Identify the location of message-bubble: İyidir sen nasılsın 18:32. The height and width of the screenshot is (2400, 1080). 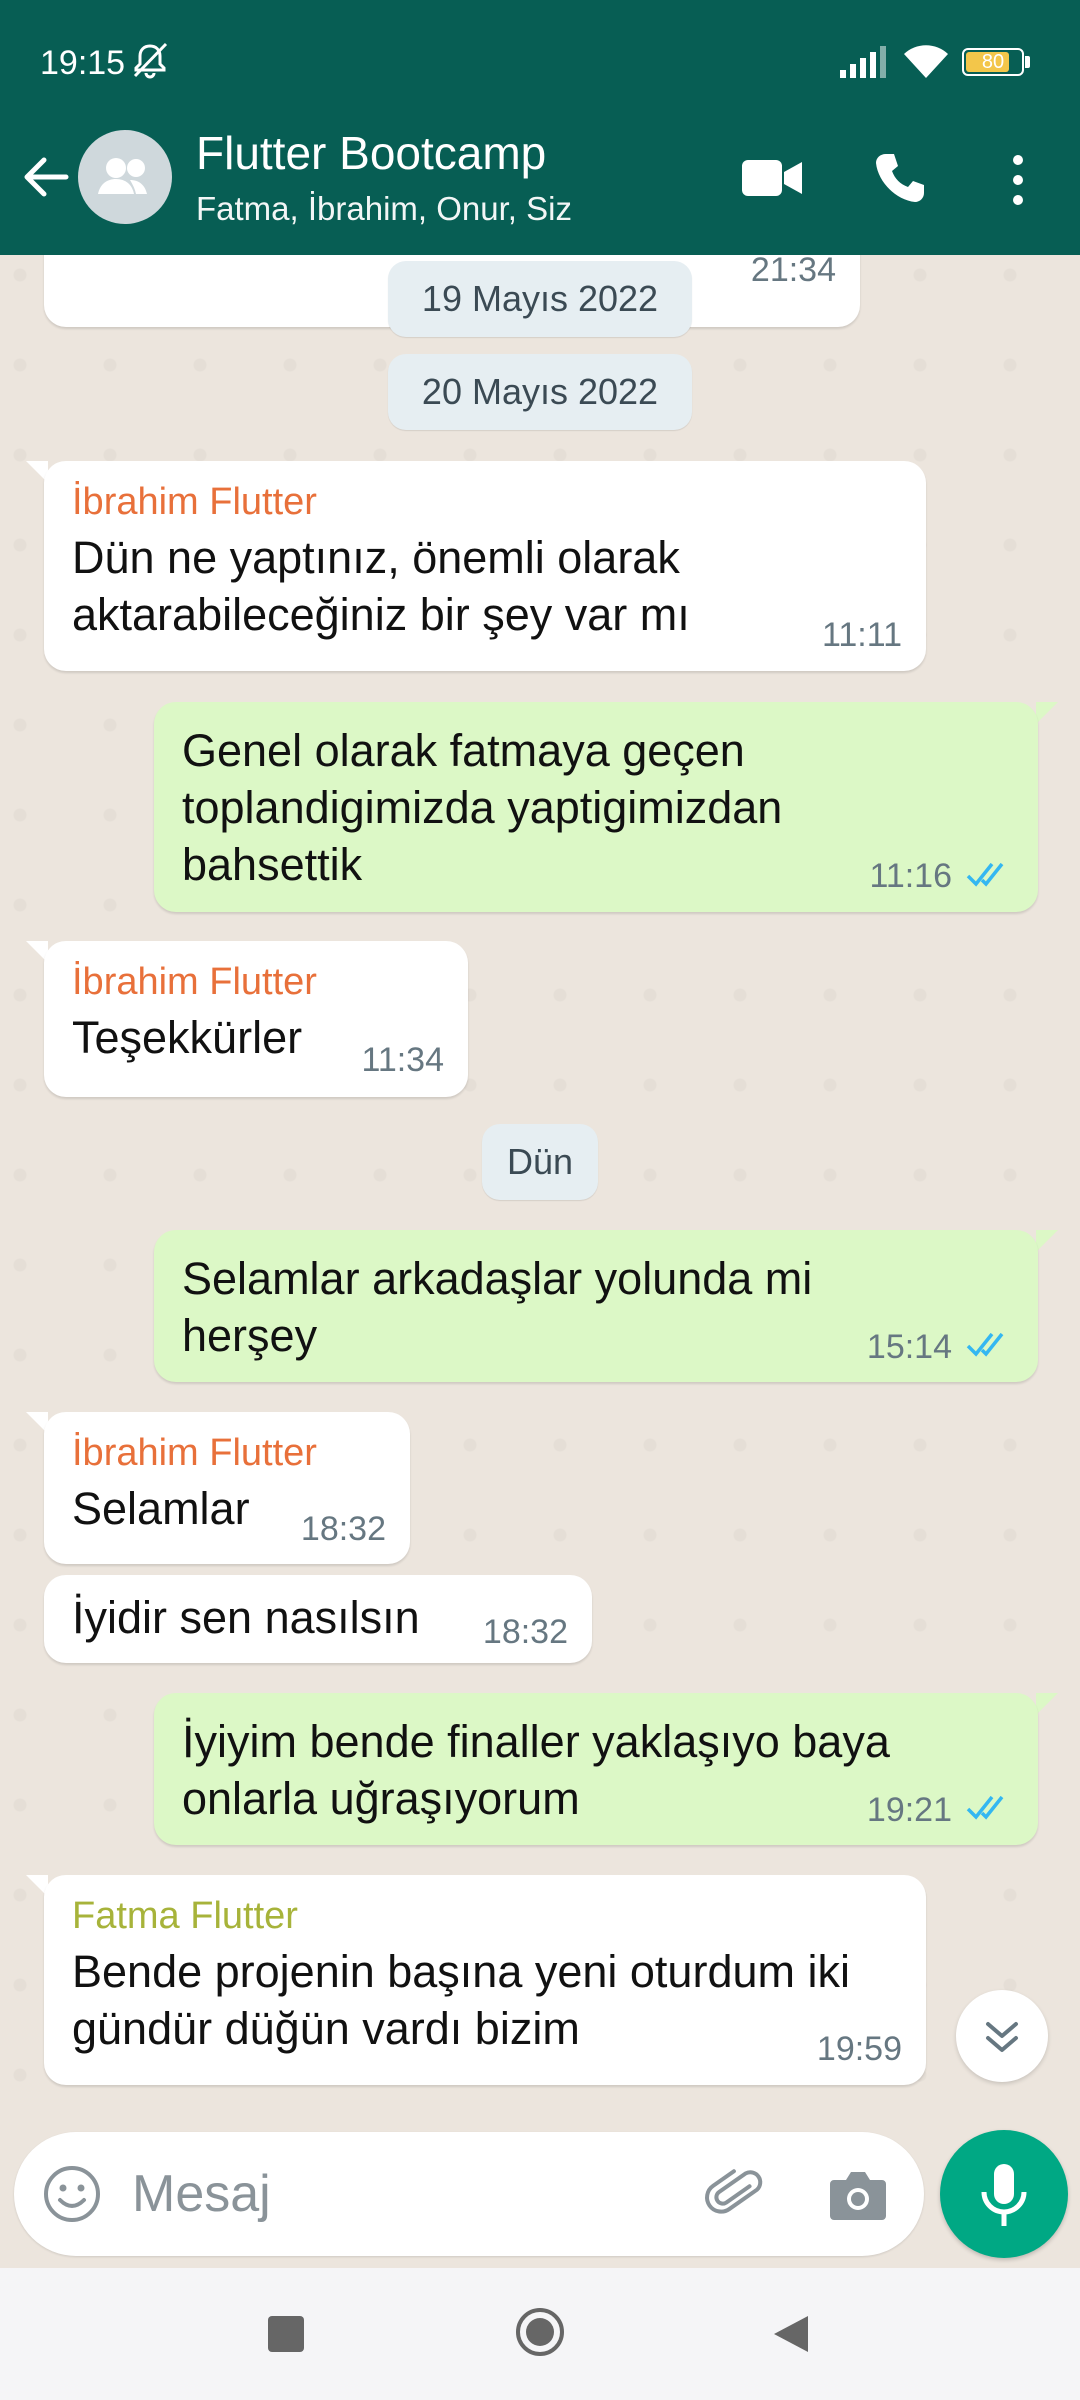
(318, 1619).